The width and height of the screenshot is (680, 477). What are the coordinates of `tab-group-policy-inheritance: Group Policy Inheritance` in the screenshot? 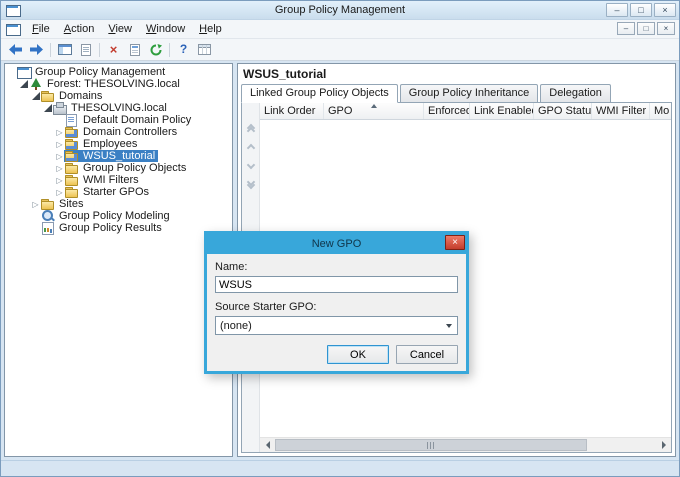 It's located at (469, 93).